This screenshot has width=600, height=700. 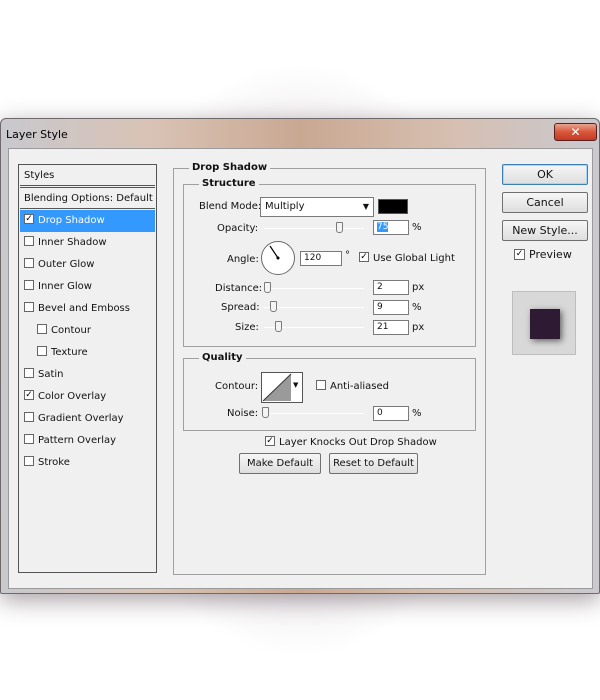 I want to click on checkbox-layer-knocks-out: ✓, so click(x=270, y=441).